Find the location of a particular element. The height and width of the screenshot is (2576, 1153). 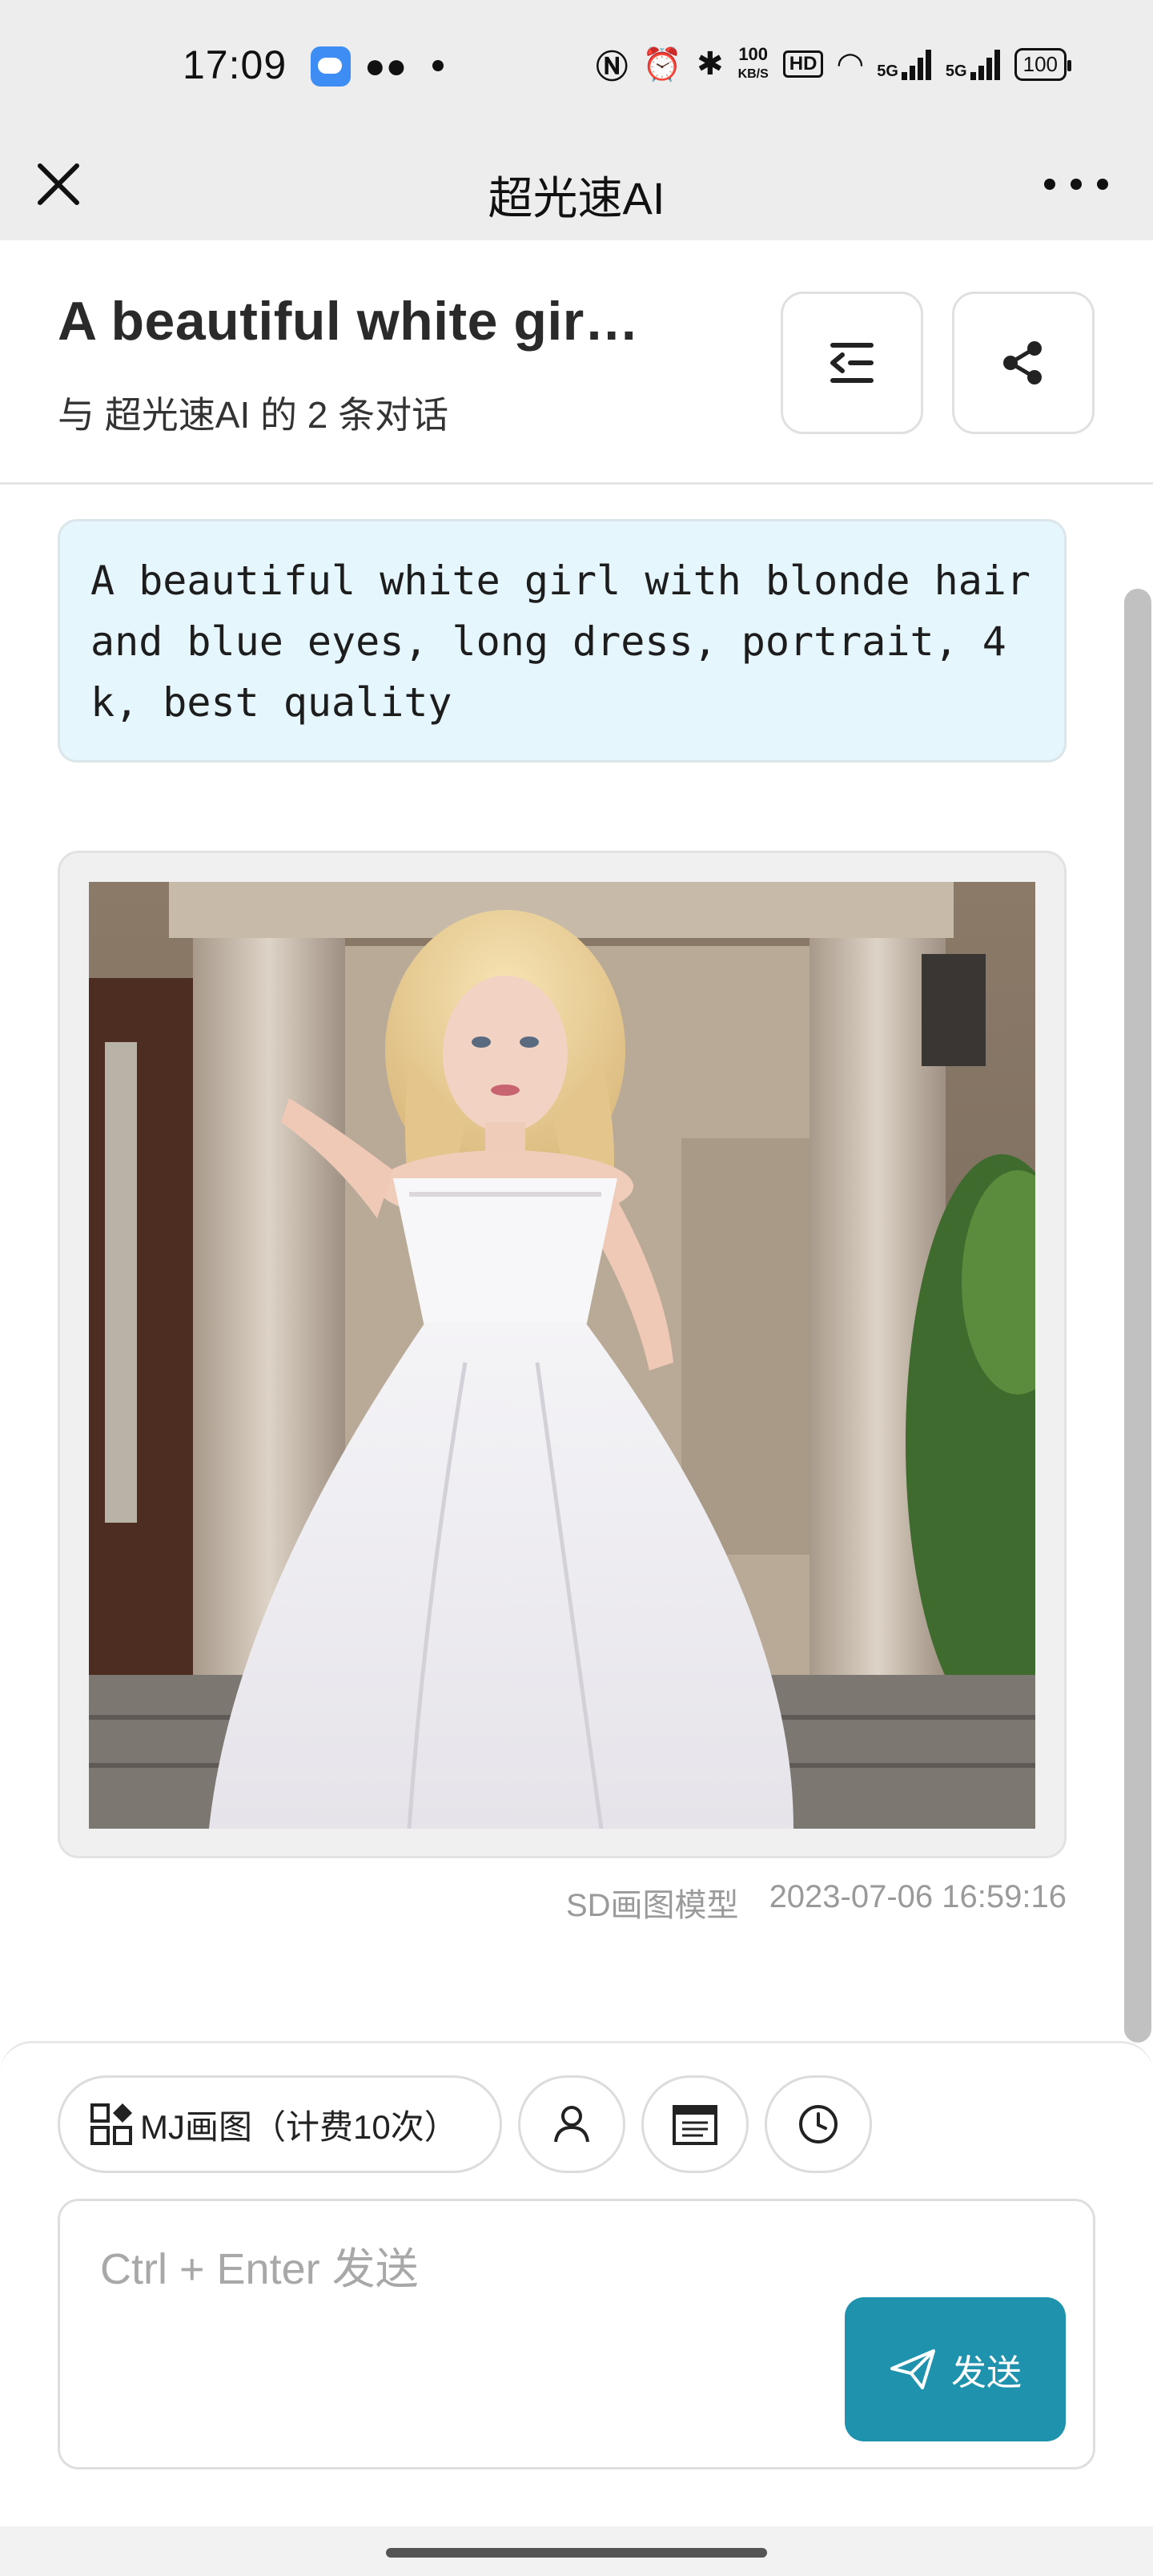

send-button: 发送 is located at coordinates (956, 2369).